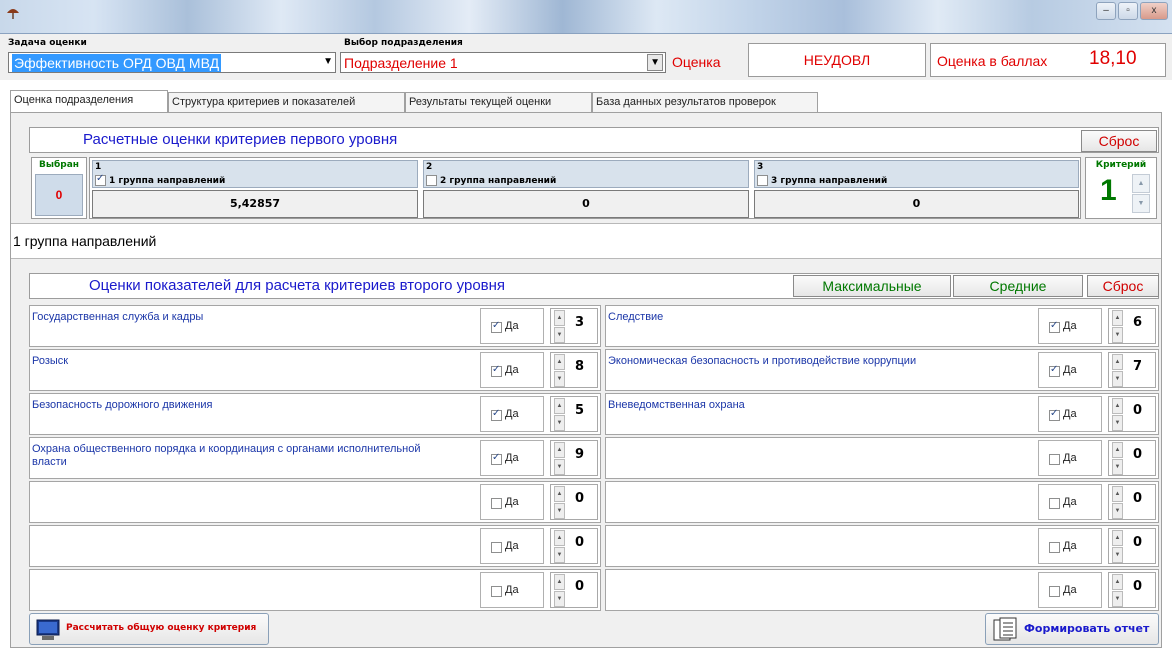 Image resolution: width=1172 pixels, height=648 pixels. What do you see at coordinates (1123, 286) in the screenshot?
I see `level2-reset-button: Сброс` at bounding box center [1123, 286].